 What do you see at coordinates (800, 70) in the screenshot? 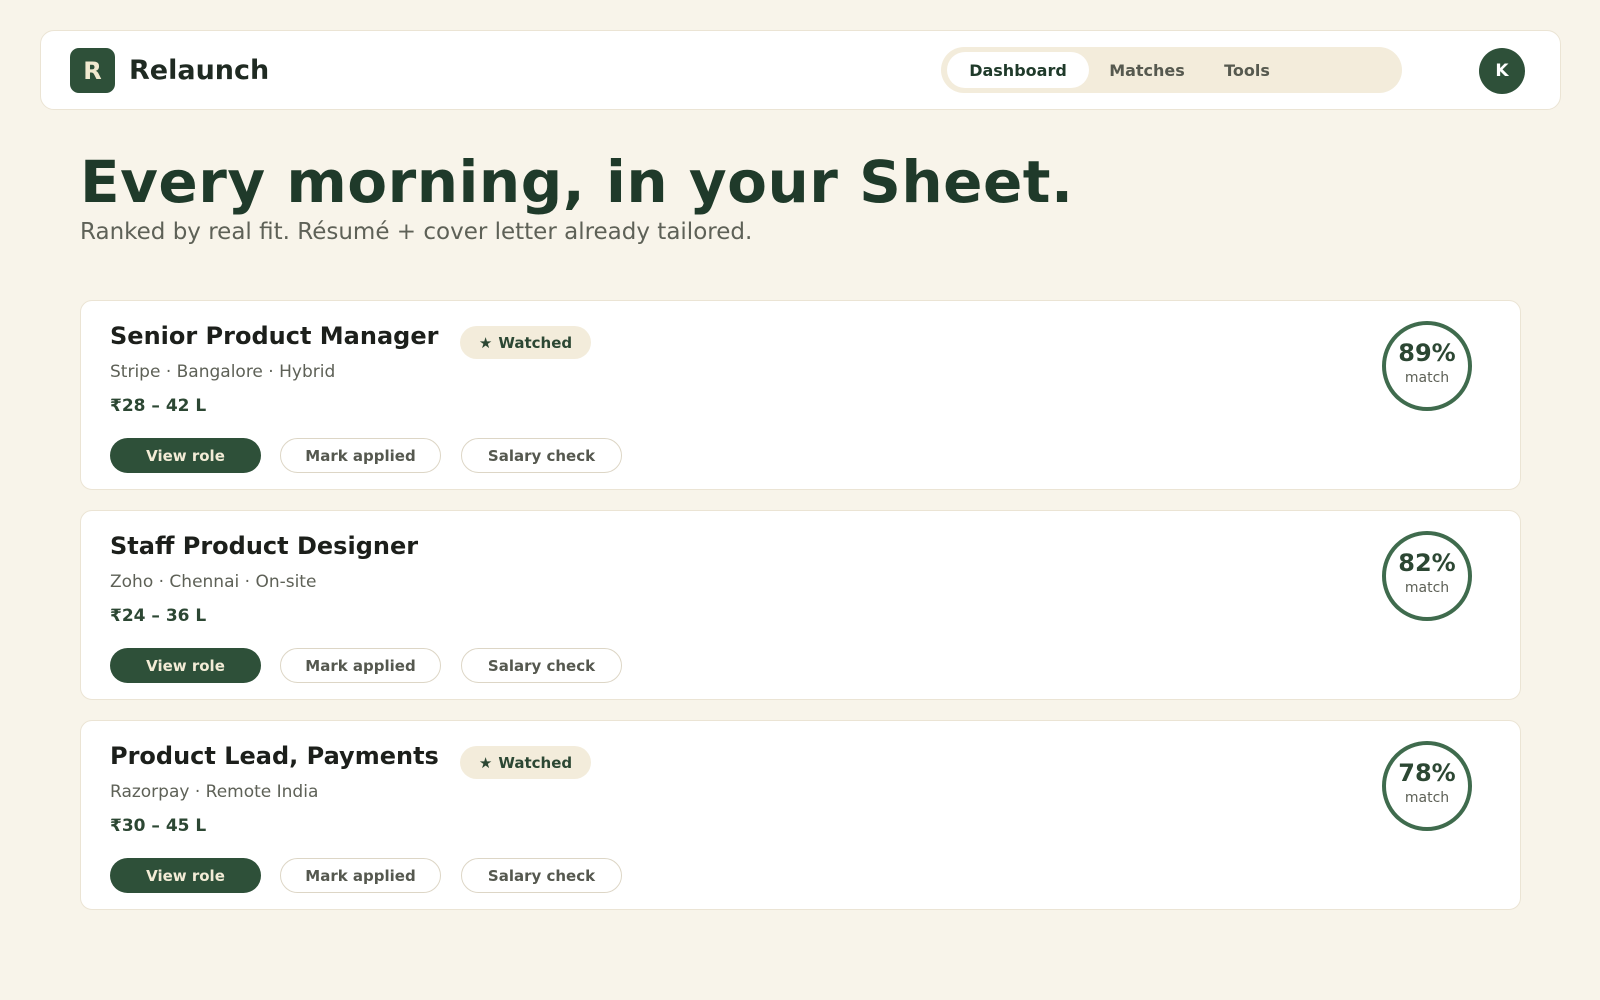
I see `top-navigation-bar: R Relaunch Dashboard Matches Tools K` at bounding box center [800, 70].